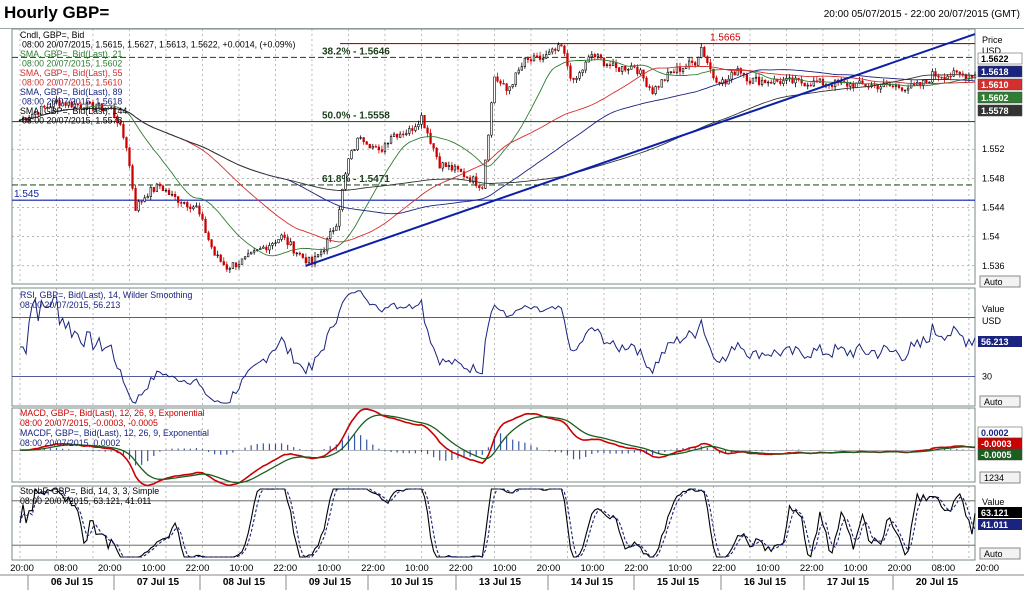 The width and height of the screenshot is (1024, 603). What do you see at coordinates (70, 443) in the screenshot?
I see `macd-legend-line: 08:00 20/07/2015, 0.0002` at bounding box center [70, 443].